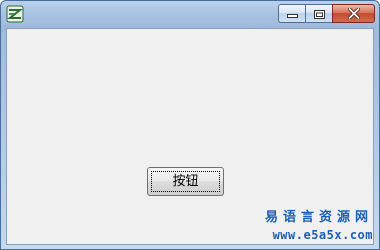  I want to click on close-button, so click(353, 13).